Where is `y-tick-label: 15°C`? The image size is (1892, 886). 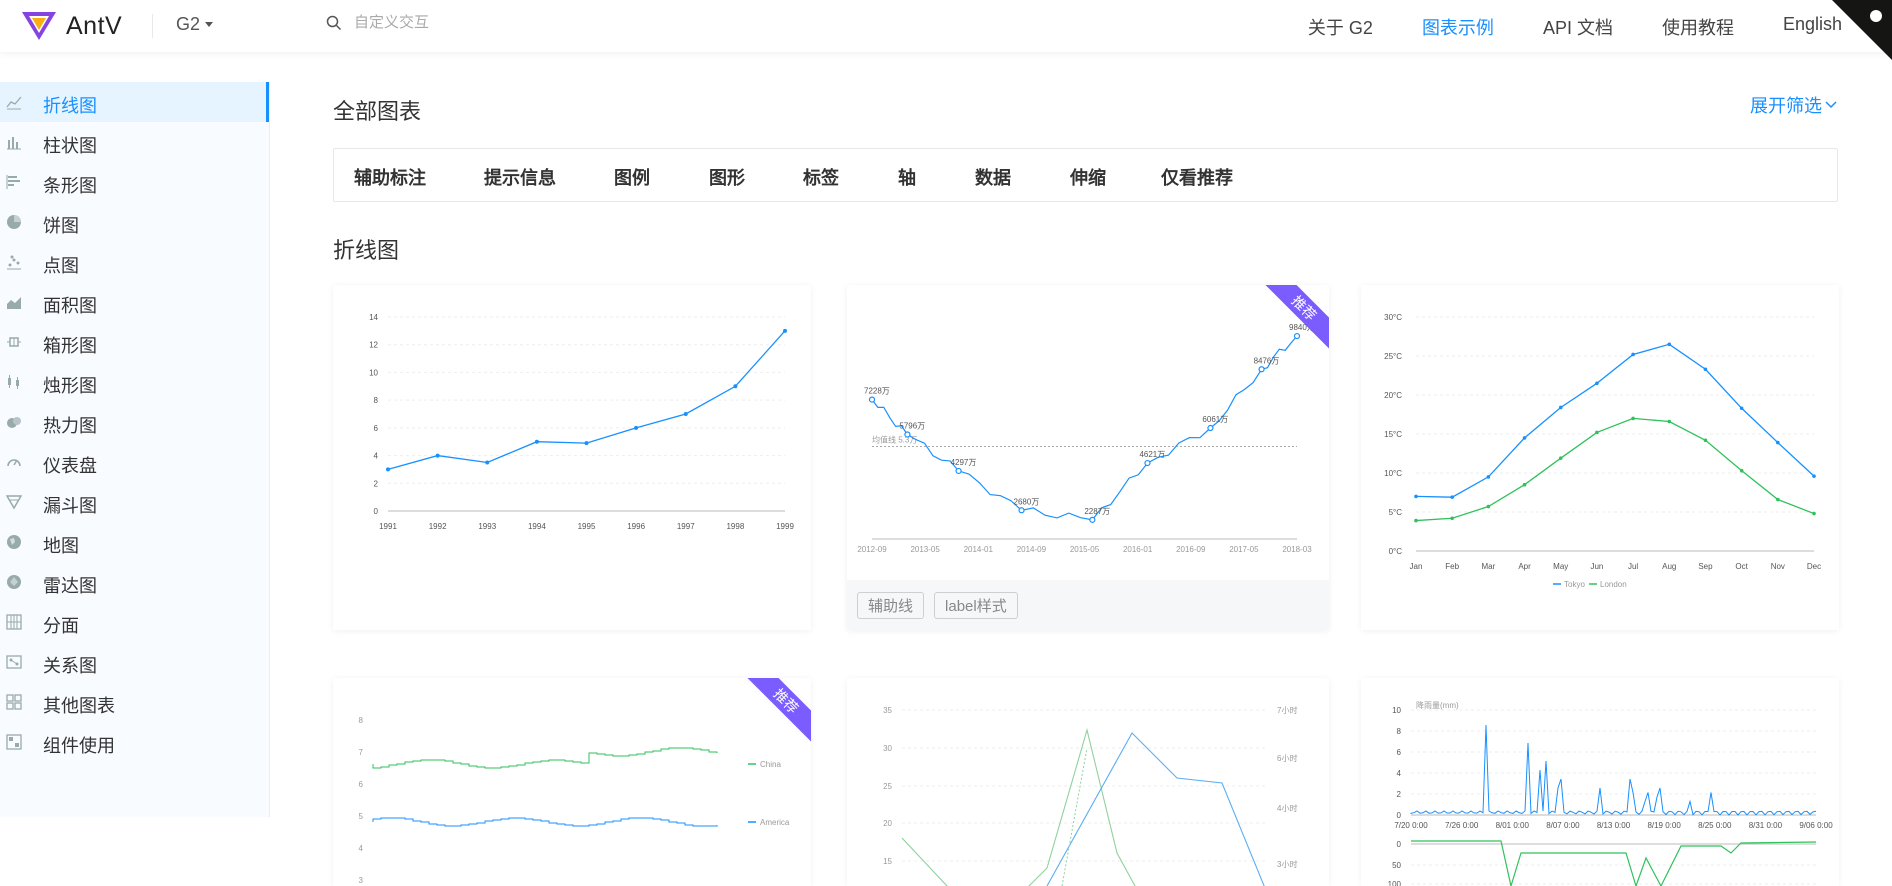 y-tick-label: 15°C is located at coordinates (1393, 434).